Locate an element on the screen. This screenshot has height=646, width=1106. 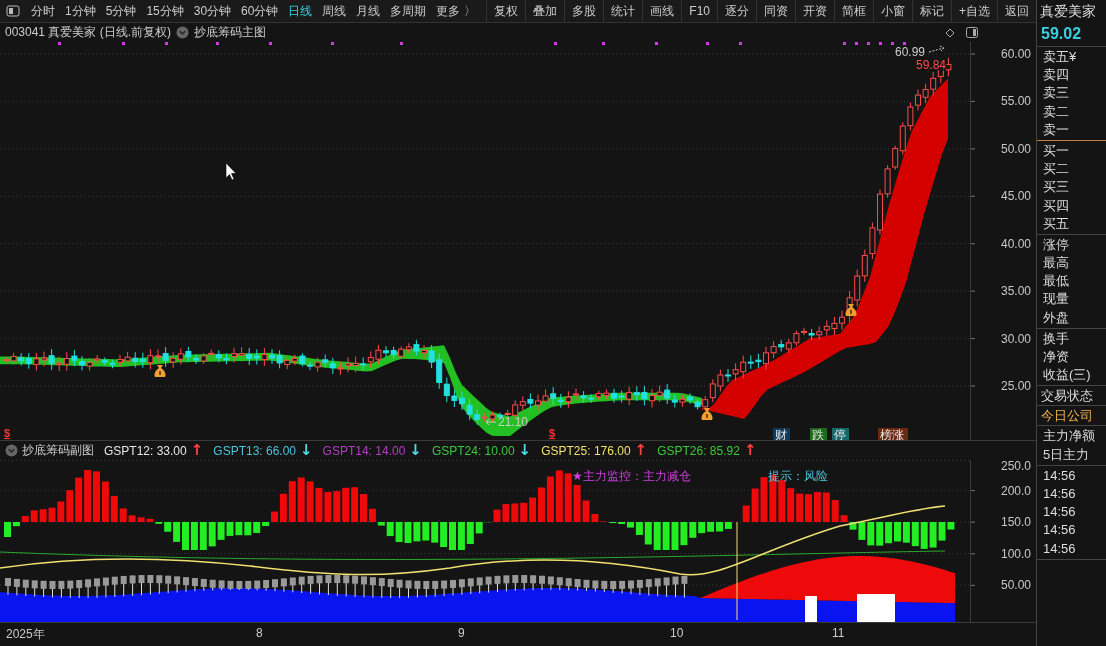
badge-label: 榜涨 is located at coordinates (892, 434).